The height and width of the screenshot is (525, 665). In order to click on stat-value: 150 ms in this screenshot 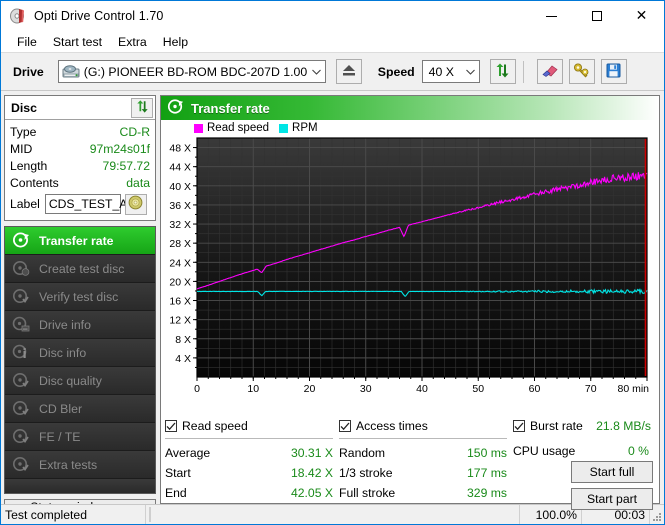, I will do `click(487, 453)`.